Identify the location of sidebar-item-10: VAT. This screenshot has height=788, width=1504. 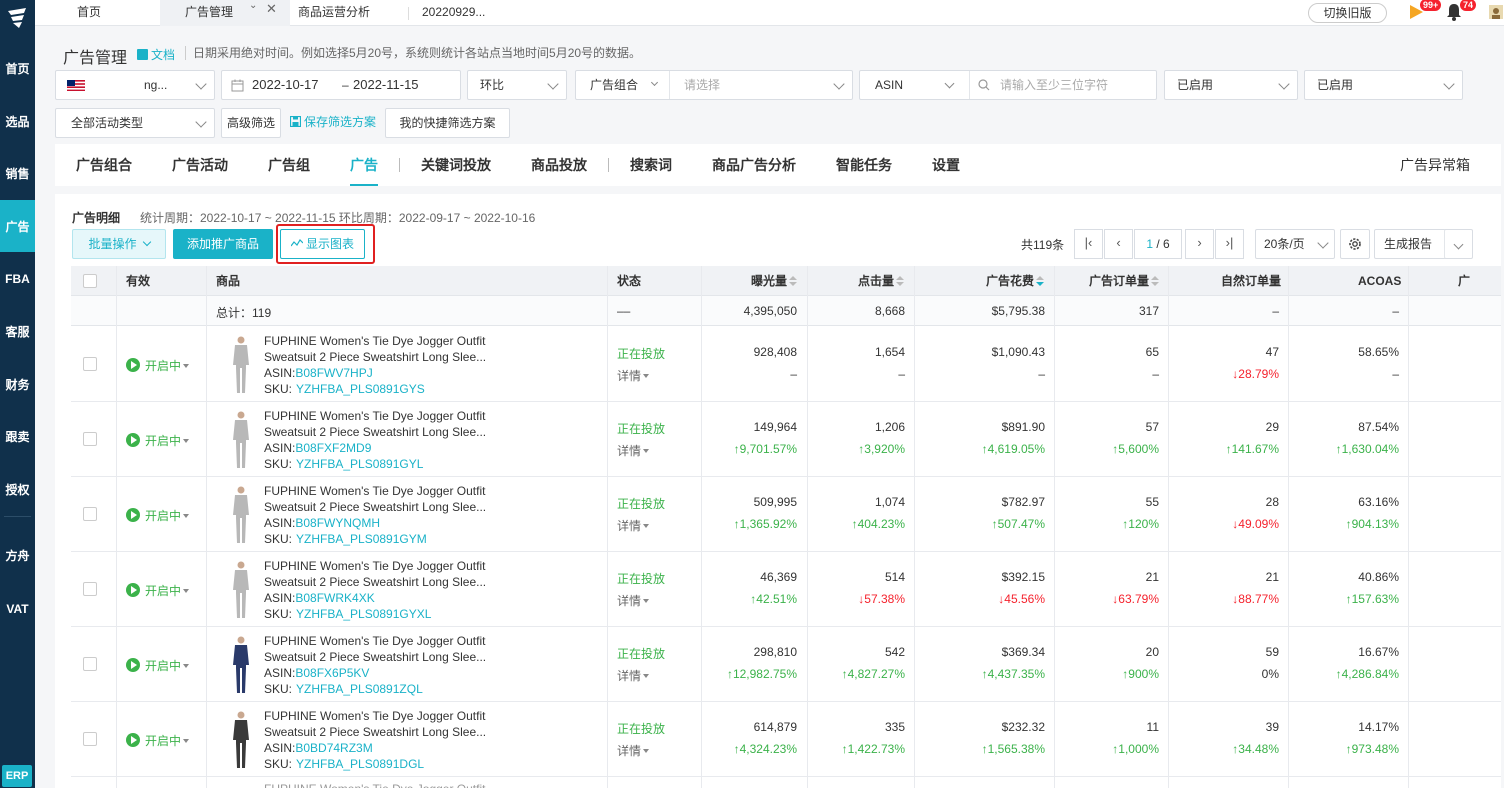
(17, 609).